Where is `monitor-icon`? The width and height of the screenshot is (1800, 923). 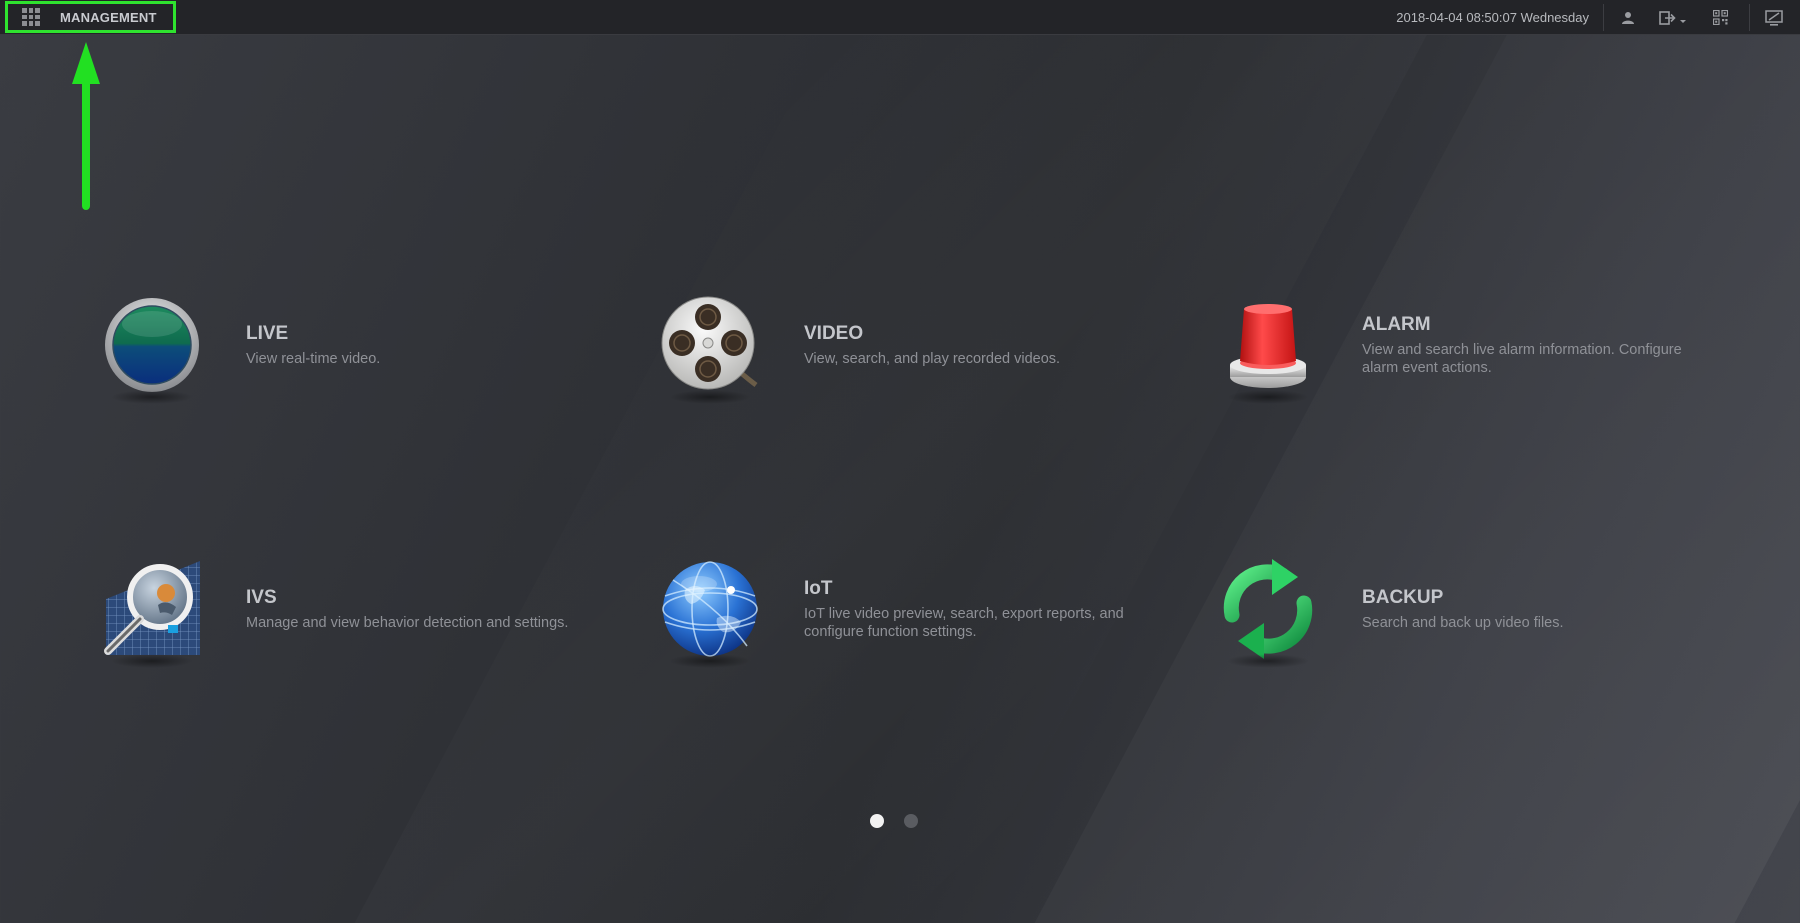
monitor-icon is located at coordinates (1774, 17).